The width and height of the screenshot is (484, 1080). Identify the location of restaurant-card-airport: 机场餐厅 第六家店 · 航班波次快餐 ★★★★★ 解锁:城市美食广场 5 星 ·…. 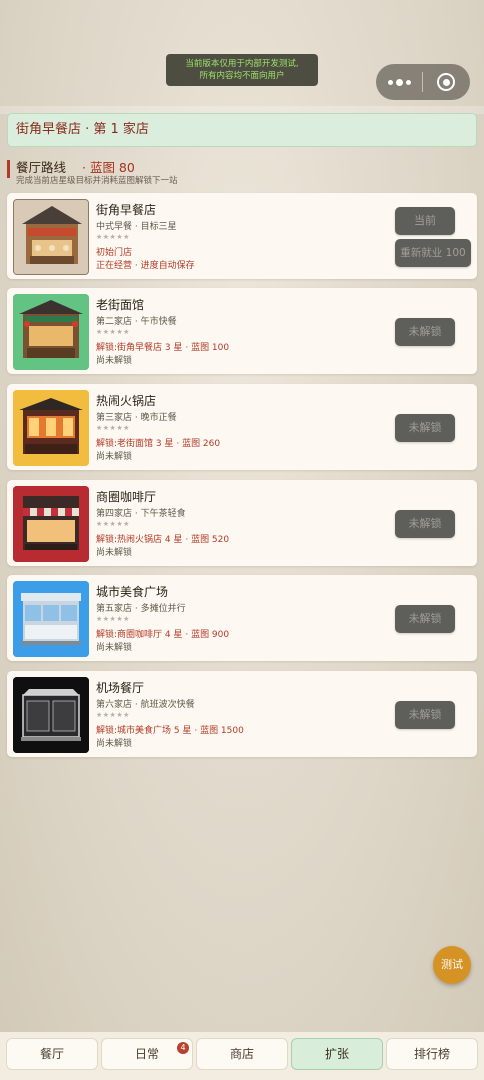
(242, 714).